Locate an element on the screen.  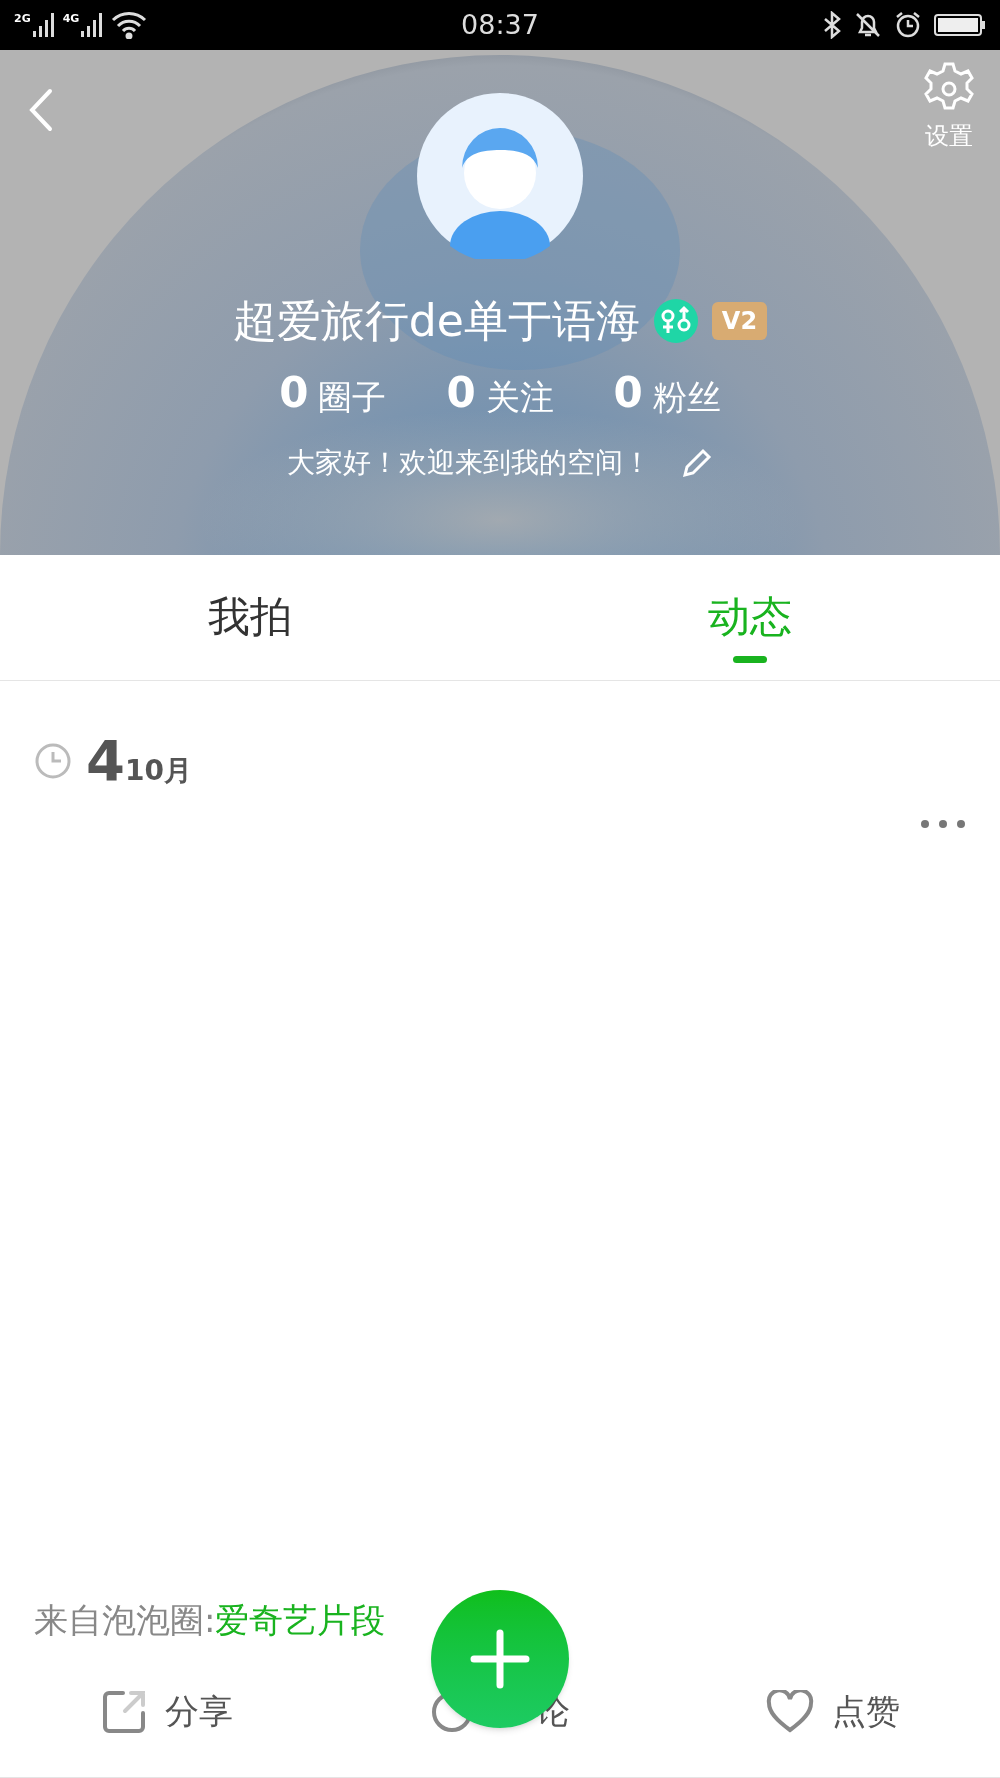
plus-icon is located at coordinates (500, 1659).